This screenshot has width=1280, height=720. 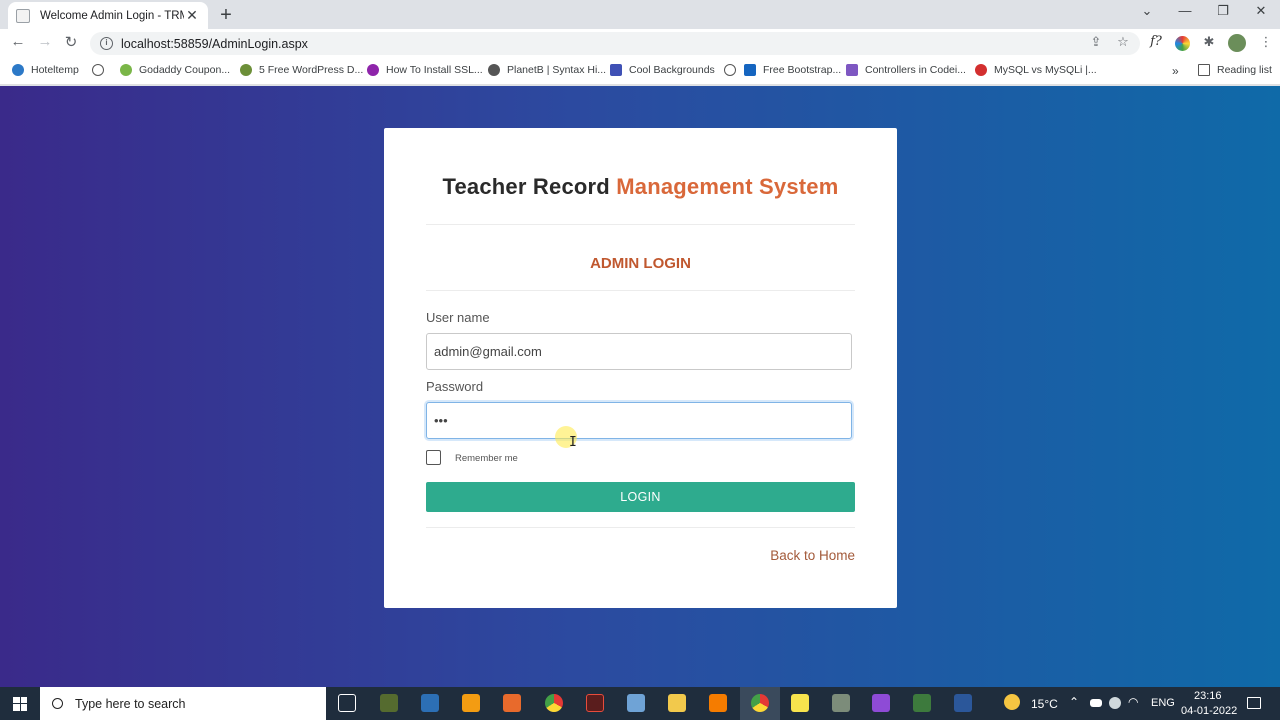 What do you see at coordinates (45, 70) in the screenshot?
I see `bookmark-item: Hoteltemp` at bounding box center [45, 70].